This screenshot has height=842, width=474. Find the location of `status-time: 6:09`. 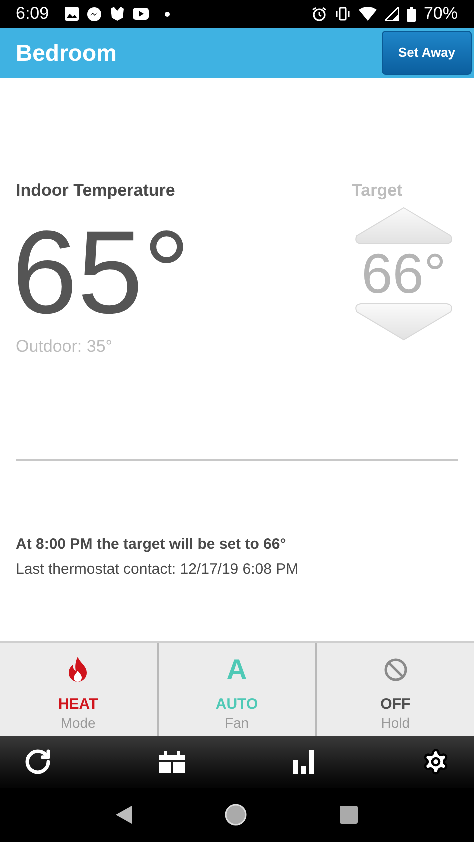

status-time: 6:09 is located at coordinates (33, 14).